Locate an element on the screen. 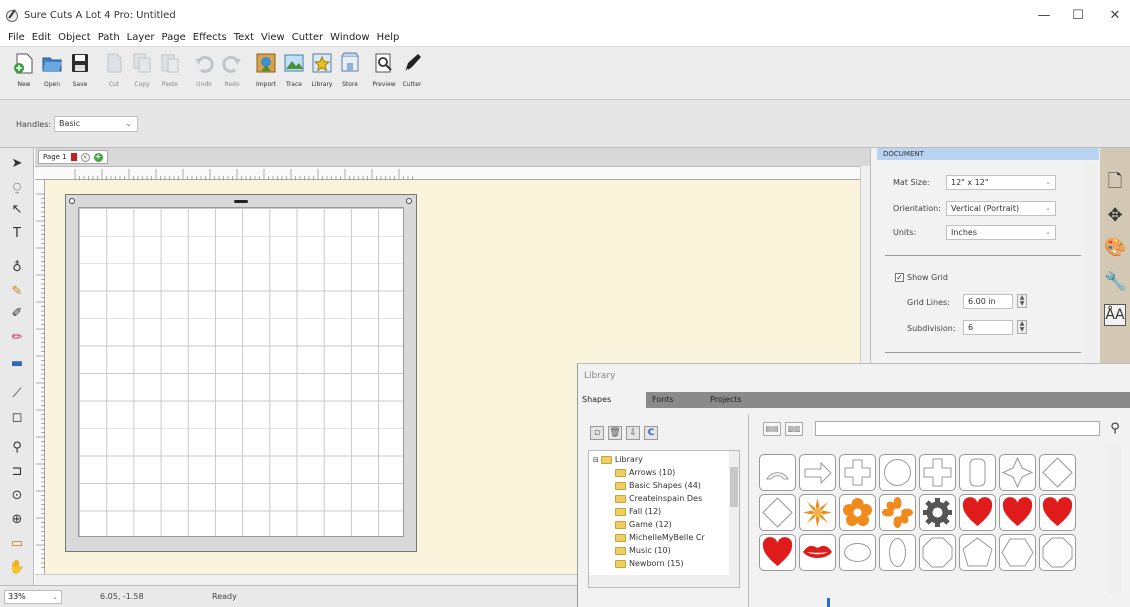  delete-icon: 🗑 is located at coordinates (615, 433).